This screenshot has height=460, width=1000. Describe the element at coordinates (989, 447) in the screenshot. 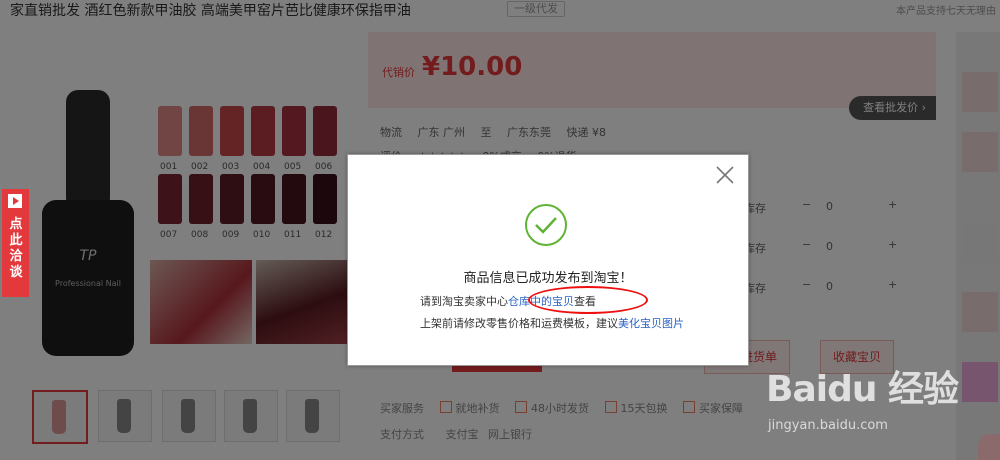

I see `avatar` at that location.